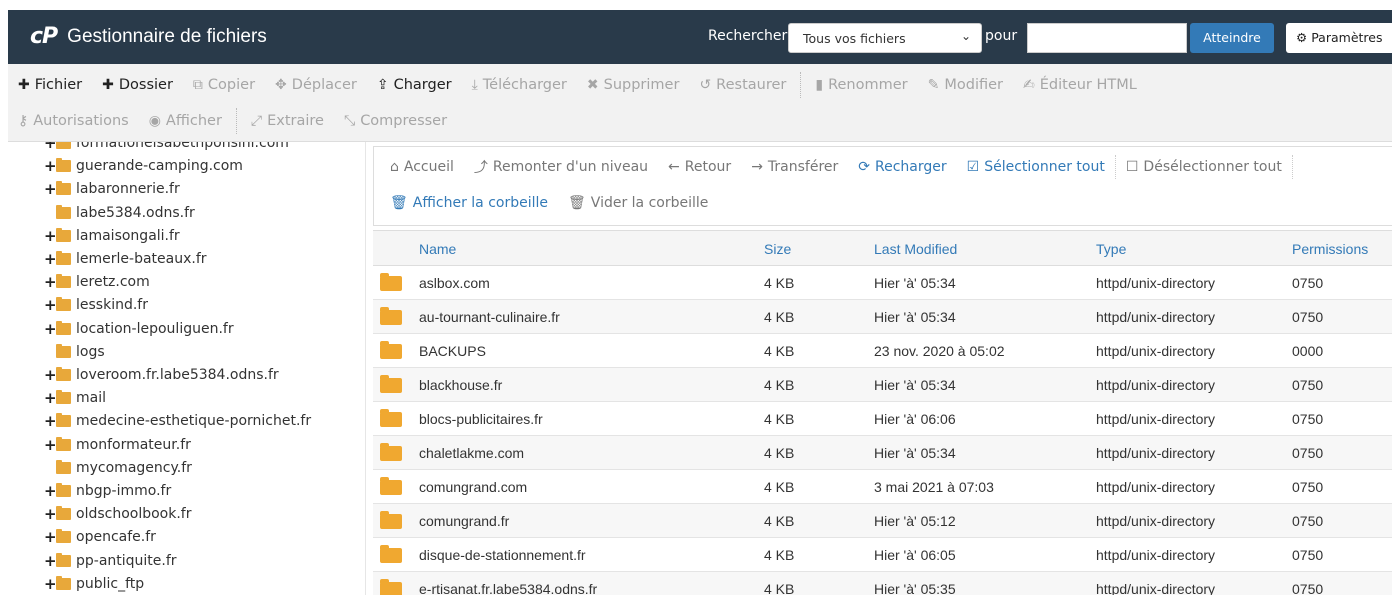 This screenshot has width=1392, height=595. Describe the element at coordinates (1330, 249) in the screenshot. I see `column-permissions: Permissions` at that location.